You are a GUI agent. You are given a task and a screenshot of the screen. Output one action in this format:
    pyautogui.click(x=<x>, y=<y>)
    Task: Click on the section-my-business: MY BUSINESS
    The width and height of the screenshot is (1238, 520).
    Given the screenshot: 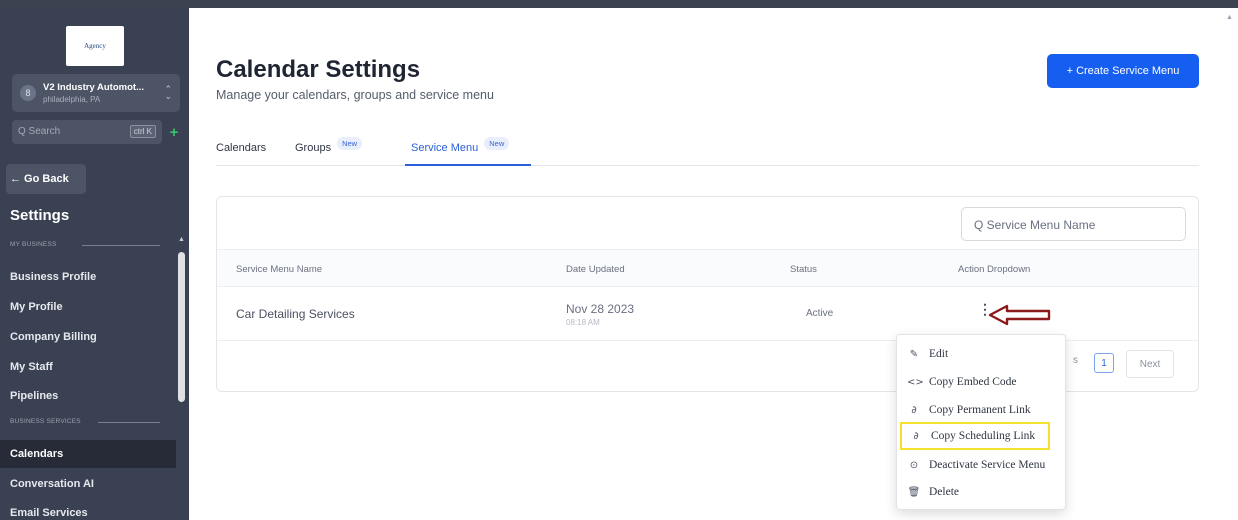 What is the action you would take?
    pyautogui.click(x=85, y=244)
    